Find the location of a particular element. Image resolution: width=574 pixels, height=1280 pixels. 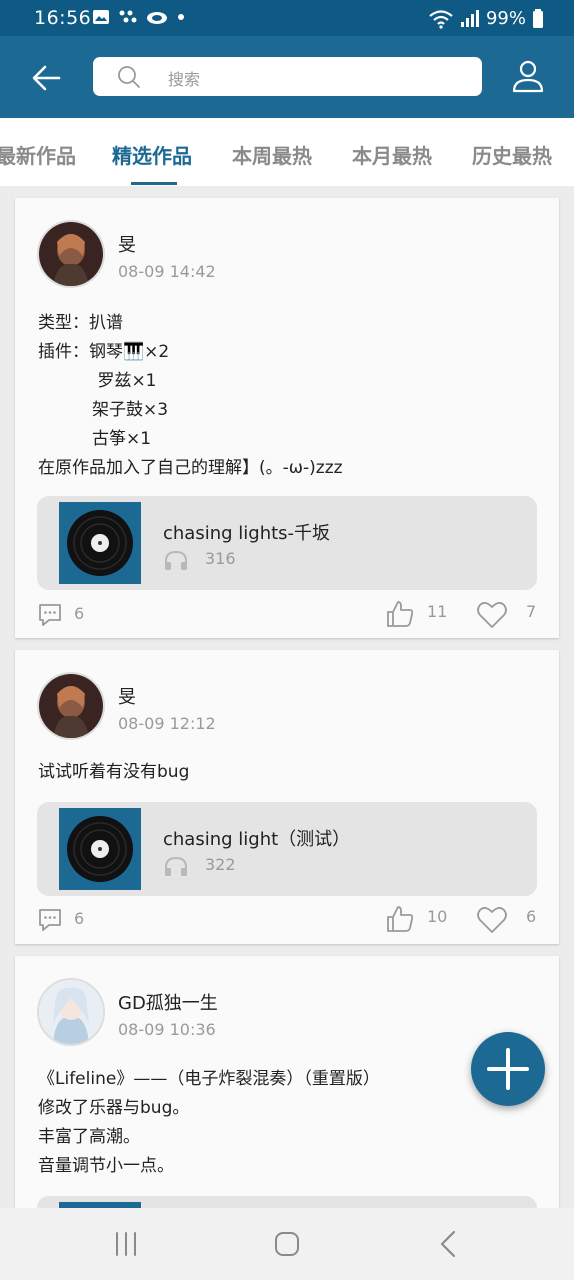

create-post-button is located at coordinates (508, 1069).